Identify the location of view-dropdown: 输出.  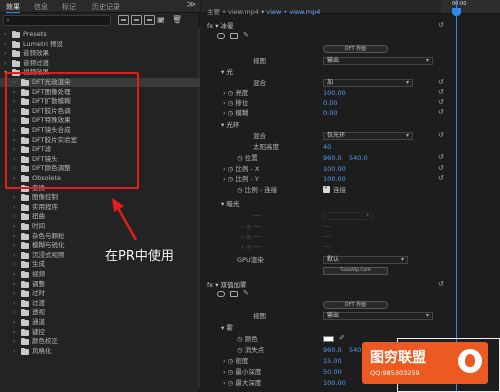
(378, 61).